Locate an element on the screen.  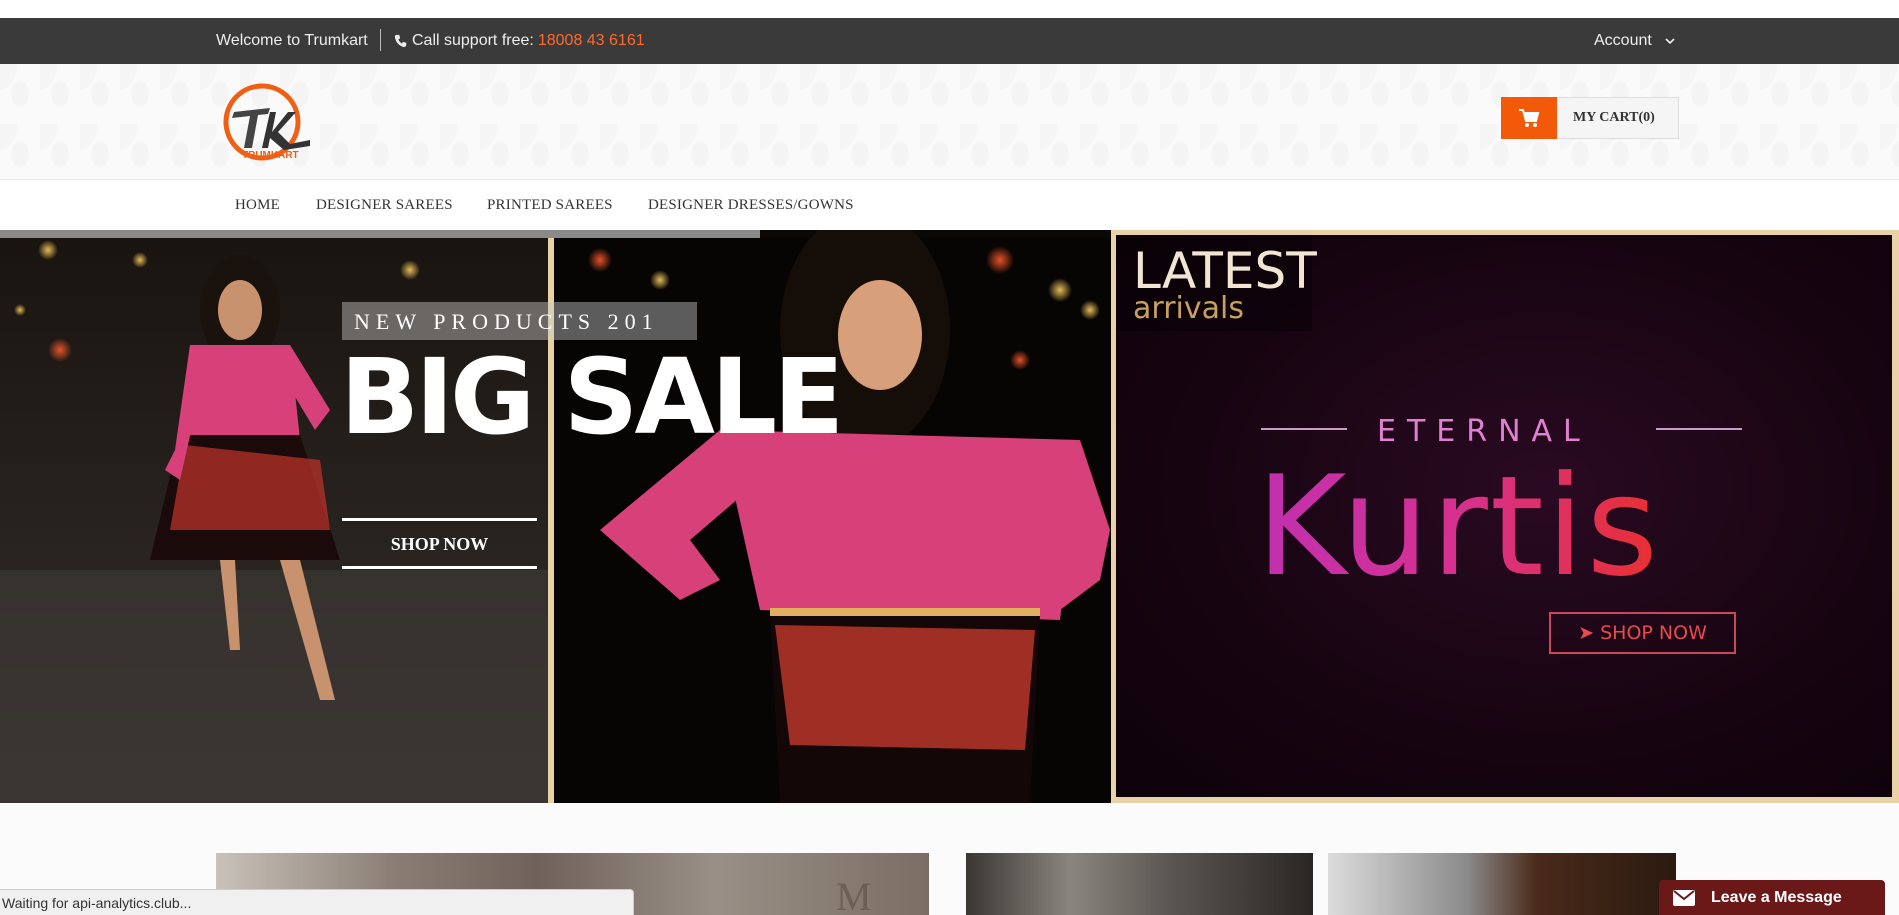
leave-message-button: Leave a Message is located at coordinates (1772, 897).